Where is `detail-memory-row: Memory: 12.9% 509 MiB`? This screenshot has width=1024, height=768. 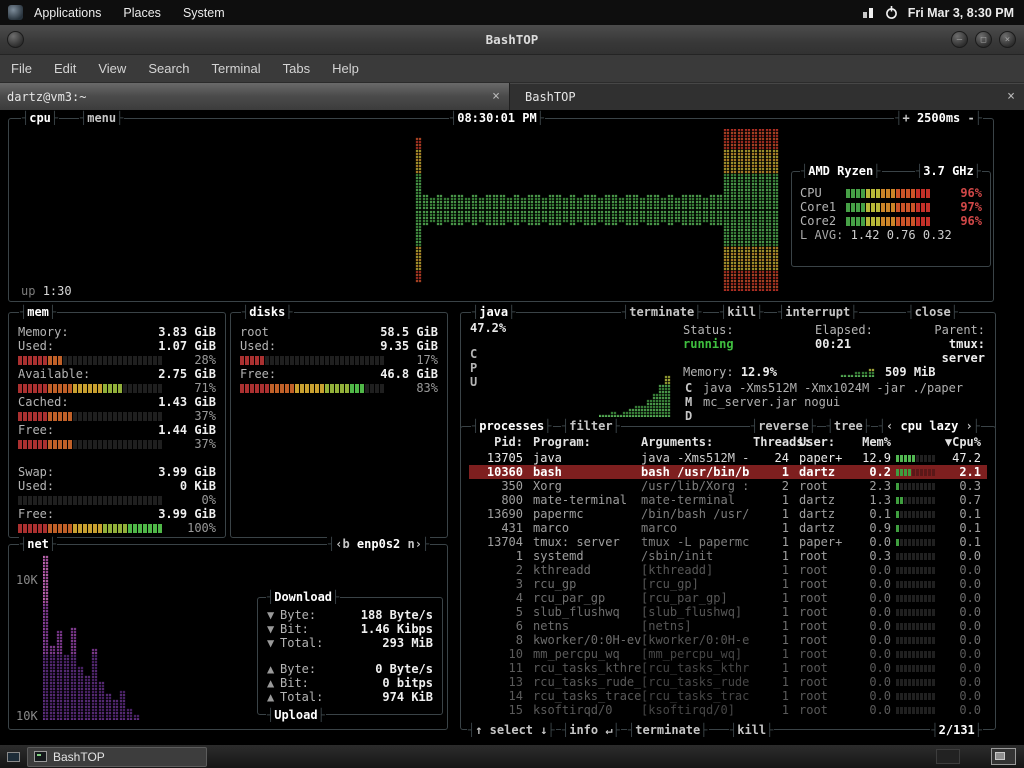
detail-memory-row: Memory: 12.9% 509 MiB is located at coordinates (834, 372).